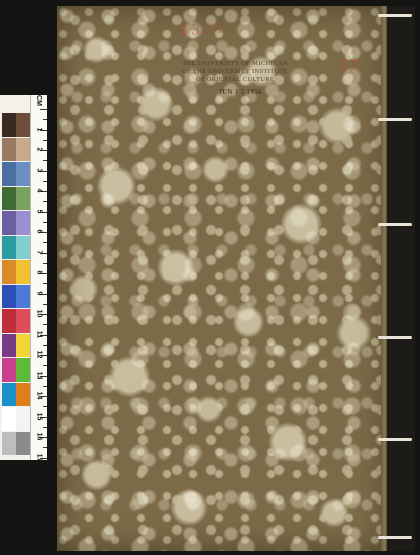  What do you see at coordinates (39, 170) in the screenshot?
I see `ruler-number: 3` at bounding box center [39, 170].